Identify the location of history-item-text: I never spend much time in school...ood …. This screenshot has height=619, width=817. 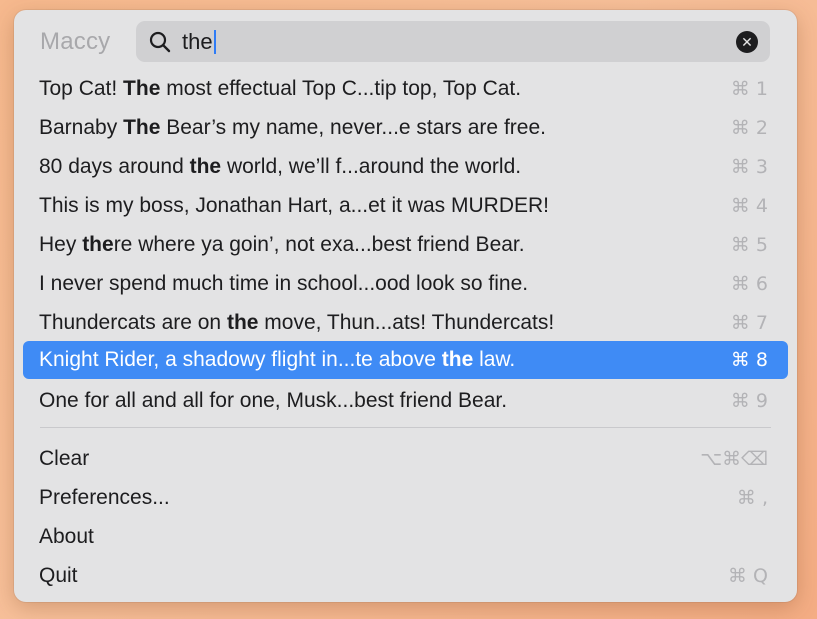
(284, 283).